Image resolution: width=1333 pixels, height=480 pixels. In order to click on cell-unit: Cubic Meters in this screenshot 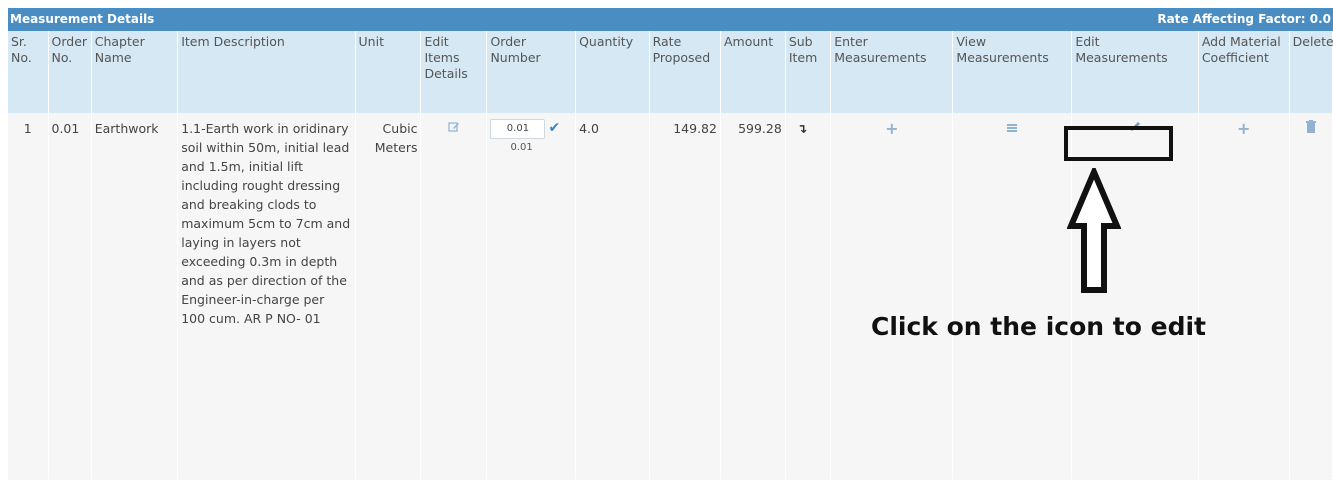, I will do `click(388, 296)`.